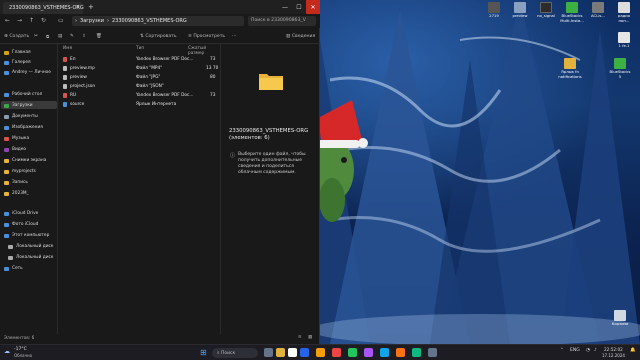 The height and width of the screenshot is (360, 640). What do you see at coordinates (21, 213) in the screenshot?
I see `sidebar-item-icloud-drive: iCloud Drive` at bounding box center [21, 213].